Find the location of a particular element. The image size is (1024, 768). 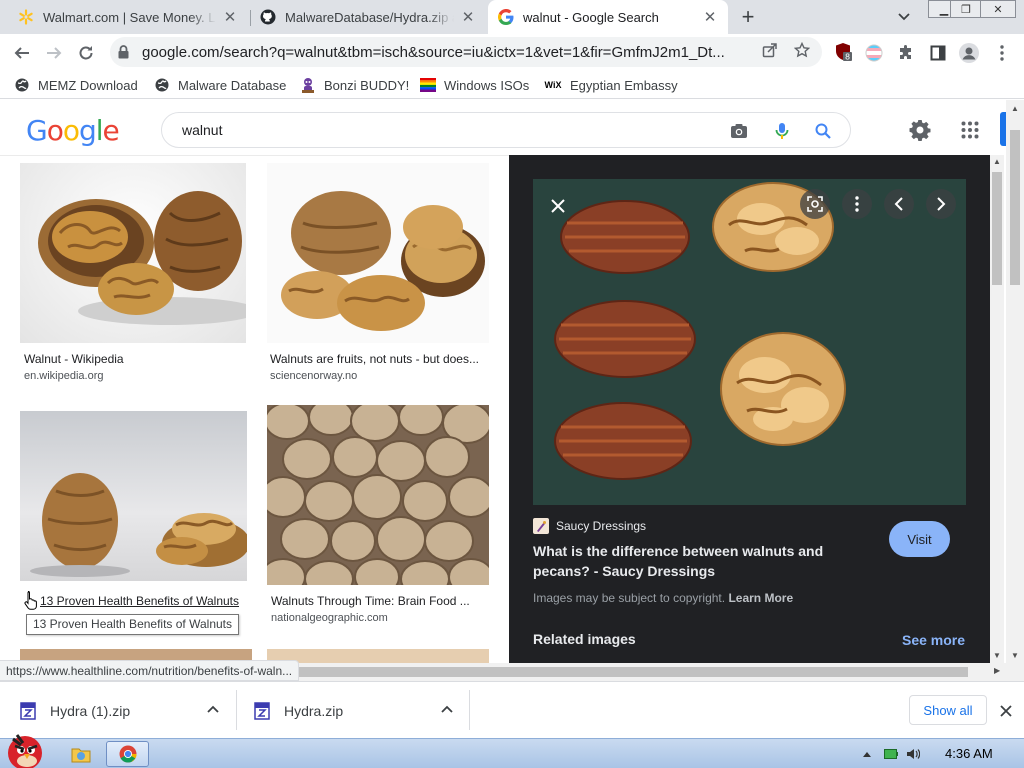

puzzle-extensions-icon is located at coordinates (906, 53).